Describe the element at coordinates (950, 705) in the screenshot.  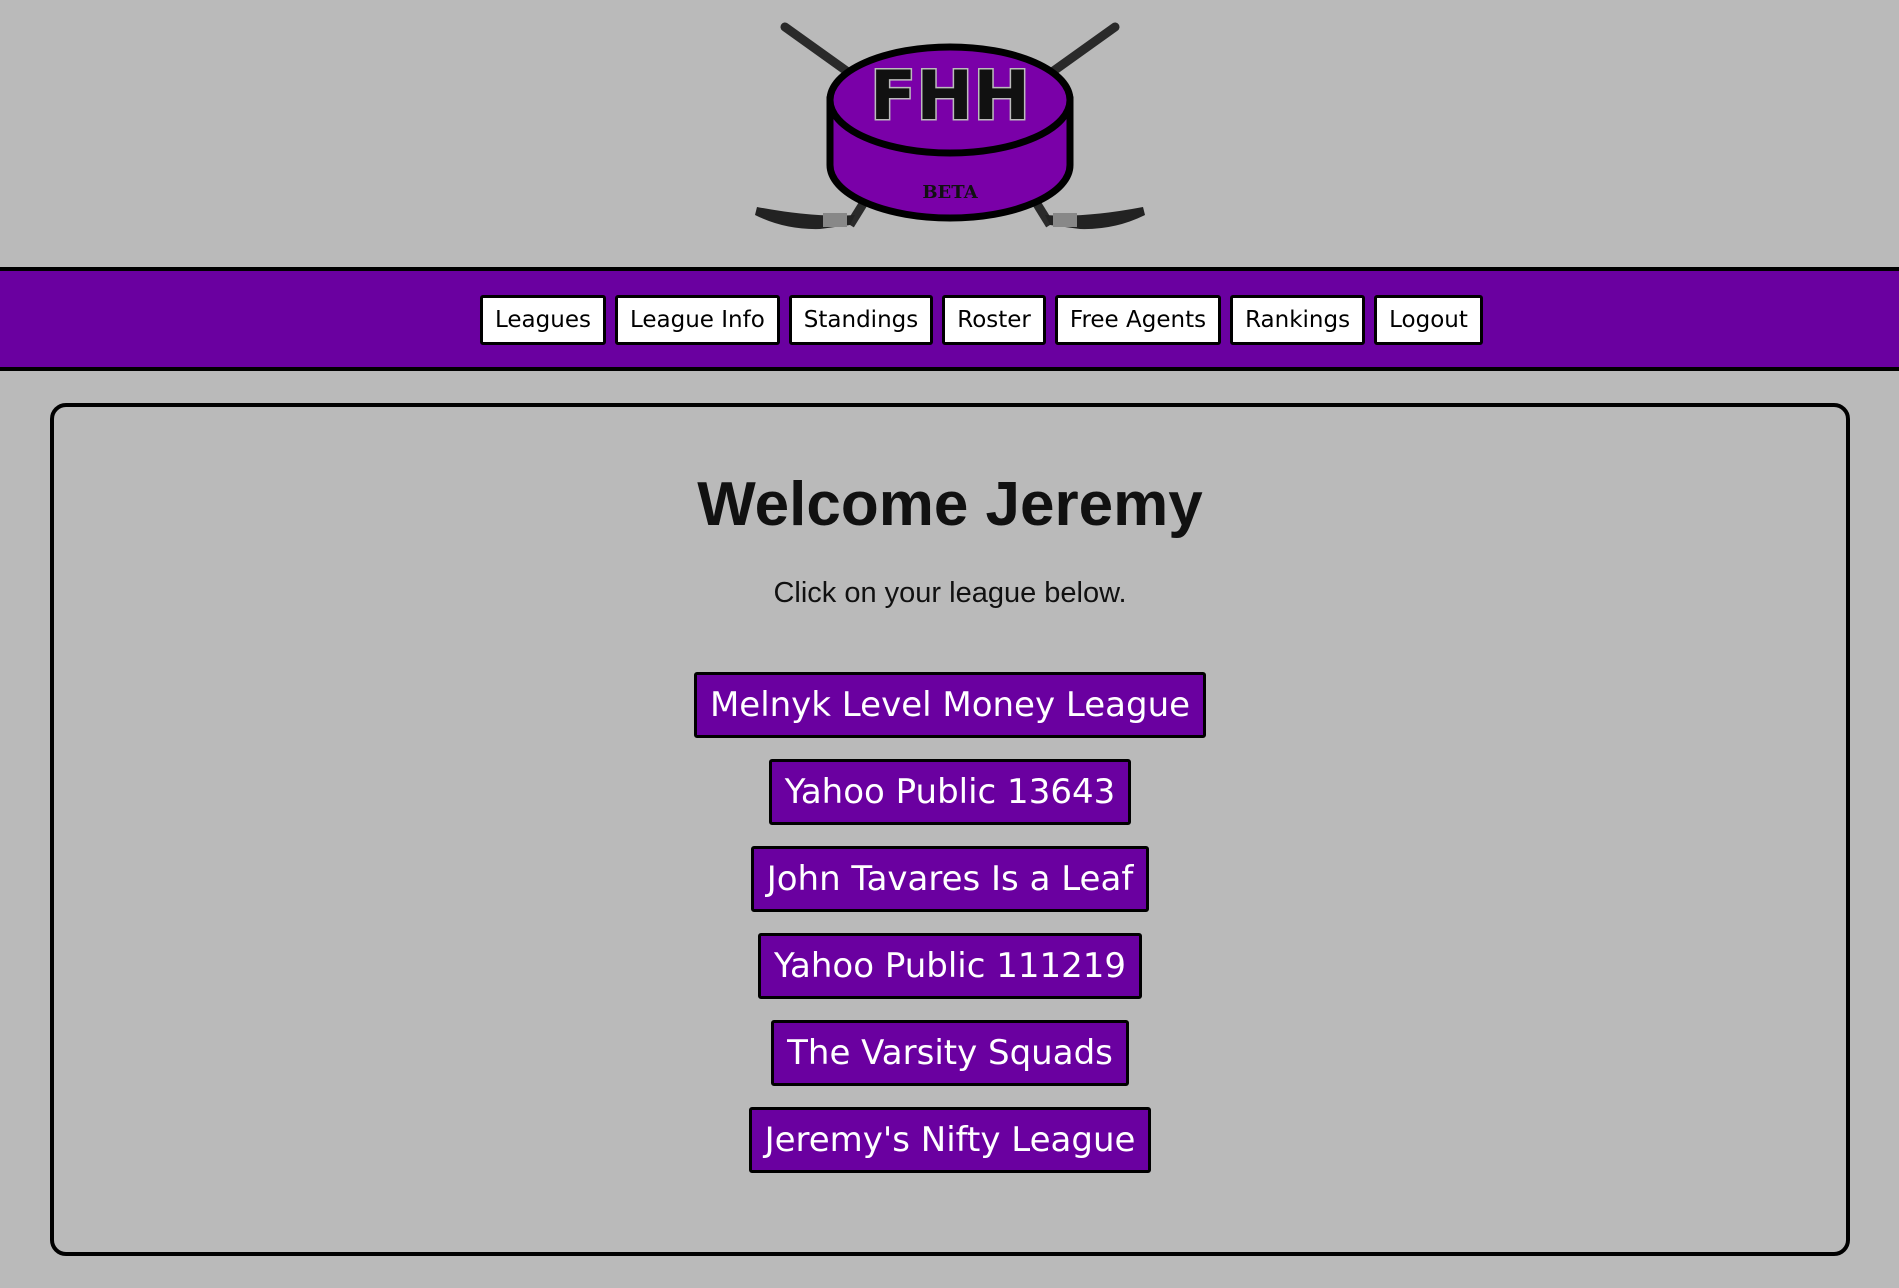
I see `league-button: Melnyk Level Money League` at that location.